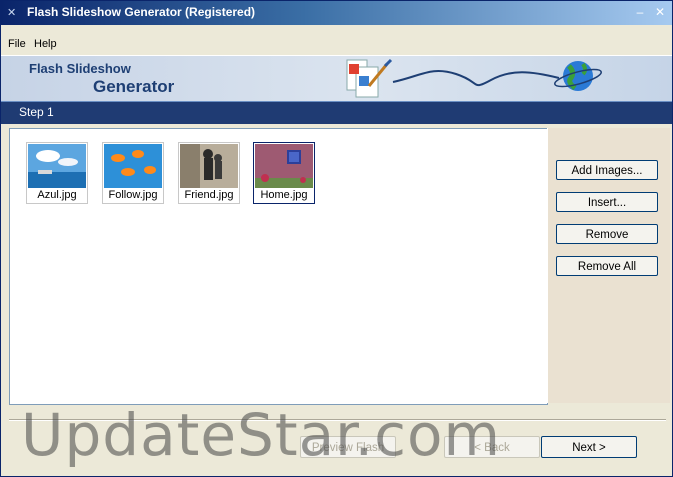 The width and height of the screenshot is (673, 477). Describe the element at coordinates (578, 76) in the screenshot. I see `globe-icon` at that location.